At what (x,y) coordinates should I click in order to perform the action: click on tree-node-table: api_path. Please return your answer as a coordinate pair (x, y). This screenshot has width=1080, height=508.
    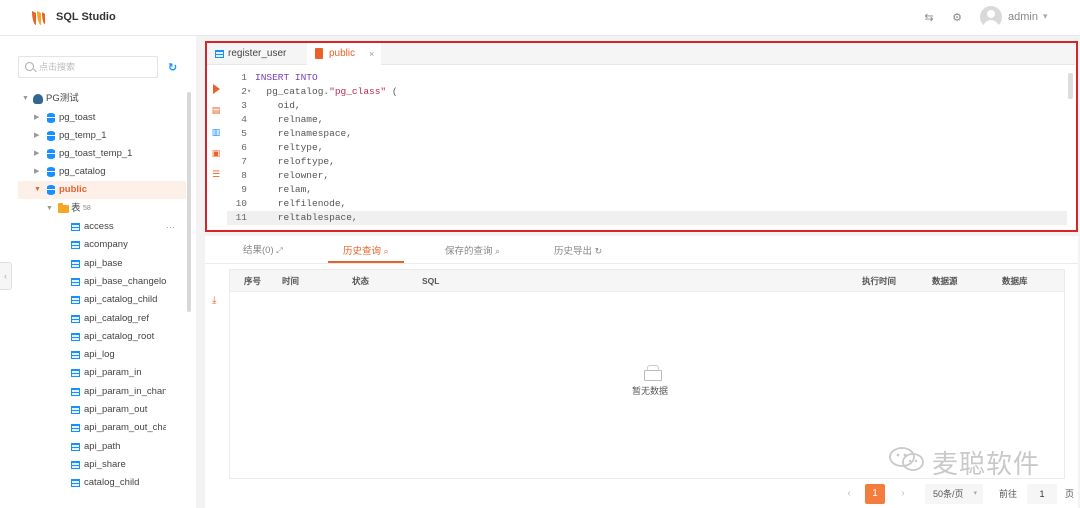
    Looking at the image, I should click on (93, 447).